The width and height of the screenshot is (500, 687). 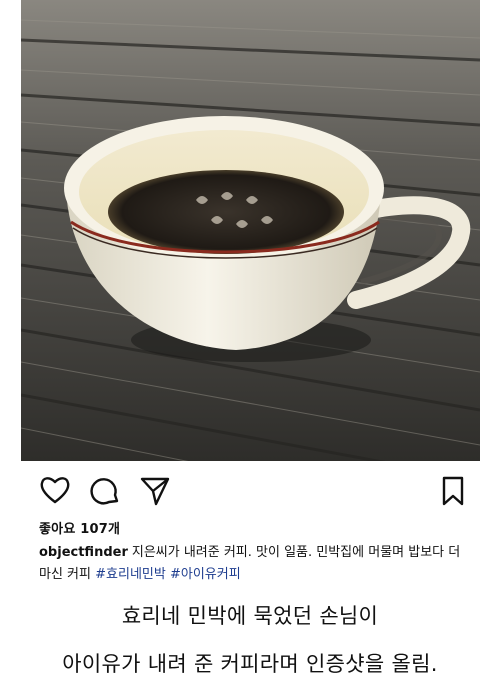 What do you see at coordinates (250, 491) in the screenshot?
I see `post-actions-bar` at bounding box center [250, 491].